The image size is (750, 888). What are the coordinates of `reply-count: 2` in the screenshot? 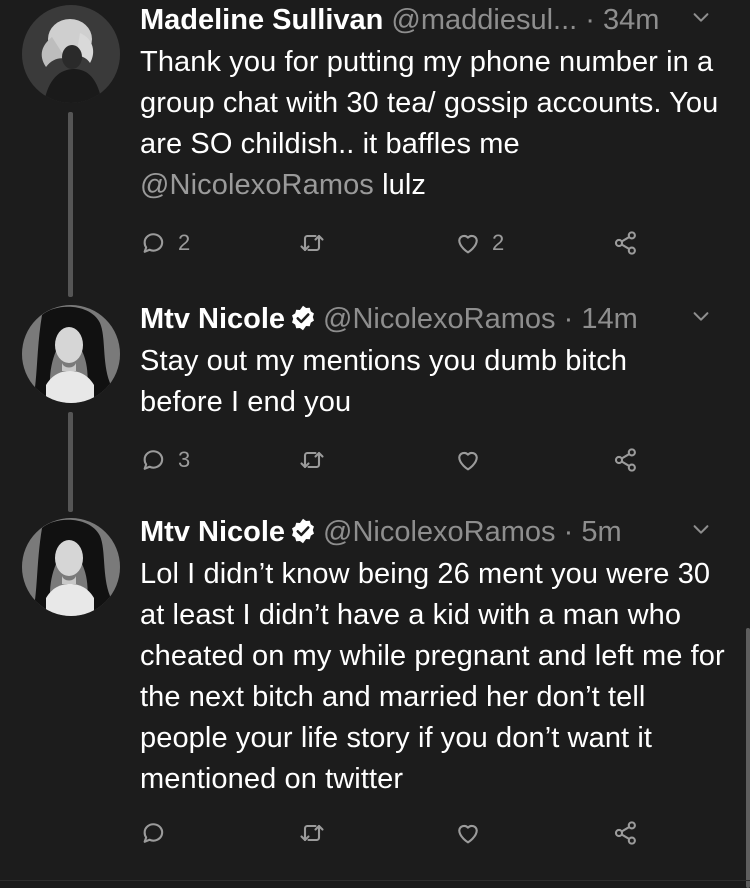 It's located at (184, 242).